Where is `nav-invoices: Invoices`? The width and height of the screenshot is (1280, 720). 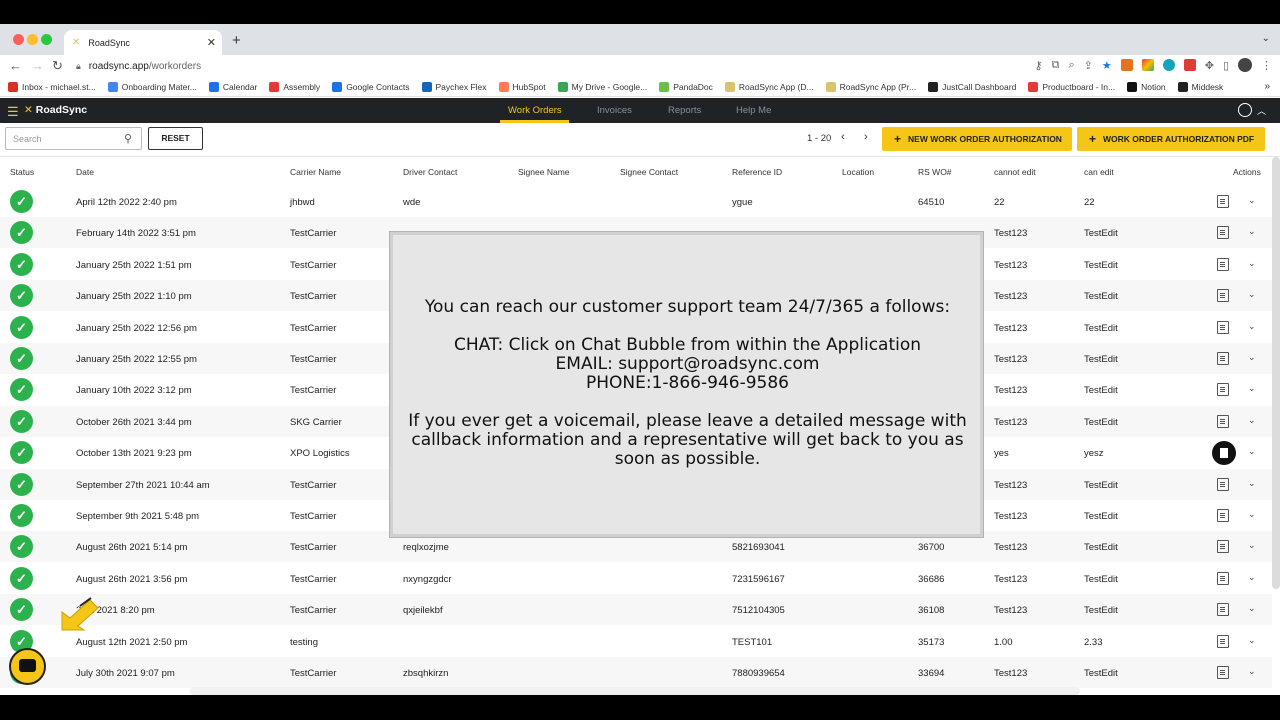
nav-invoices: Invoices is located at coordinates (614, 110).